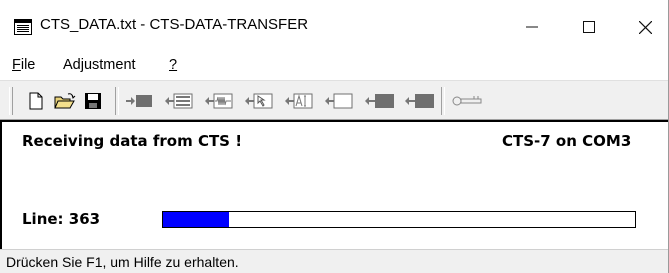  Describe the element at coordinates (334, 67) in the screenshot. I see `menu-bar: File Adjustment ?` at that location.